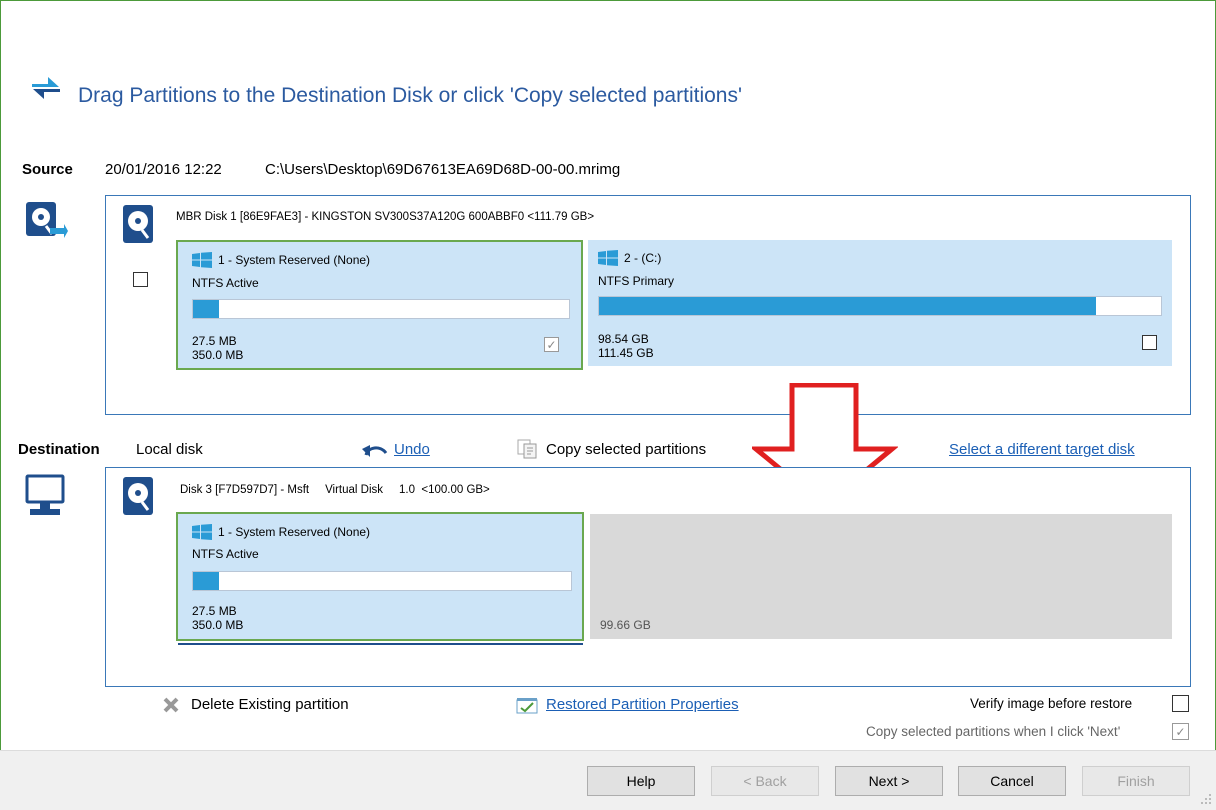 The width and height of the screenshot is (1216, 810). I want to click on wizard-footer: Help < Back Next > Cancel Finish, so click(608, 780).